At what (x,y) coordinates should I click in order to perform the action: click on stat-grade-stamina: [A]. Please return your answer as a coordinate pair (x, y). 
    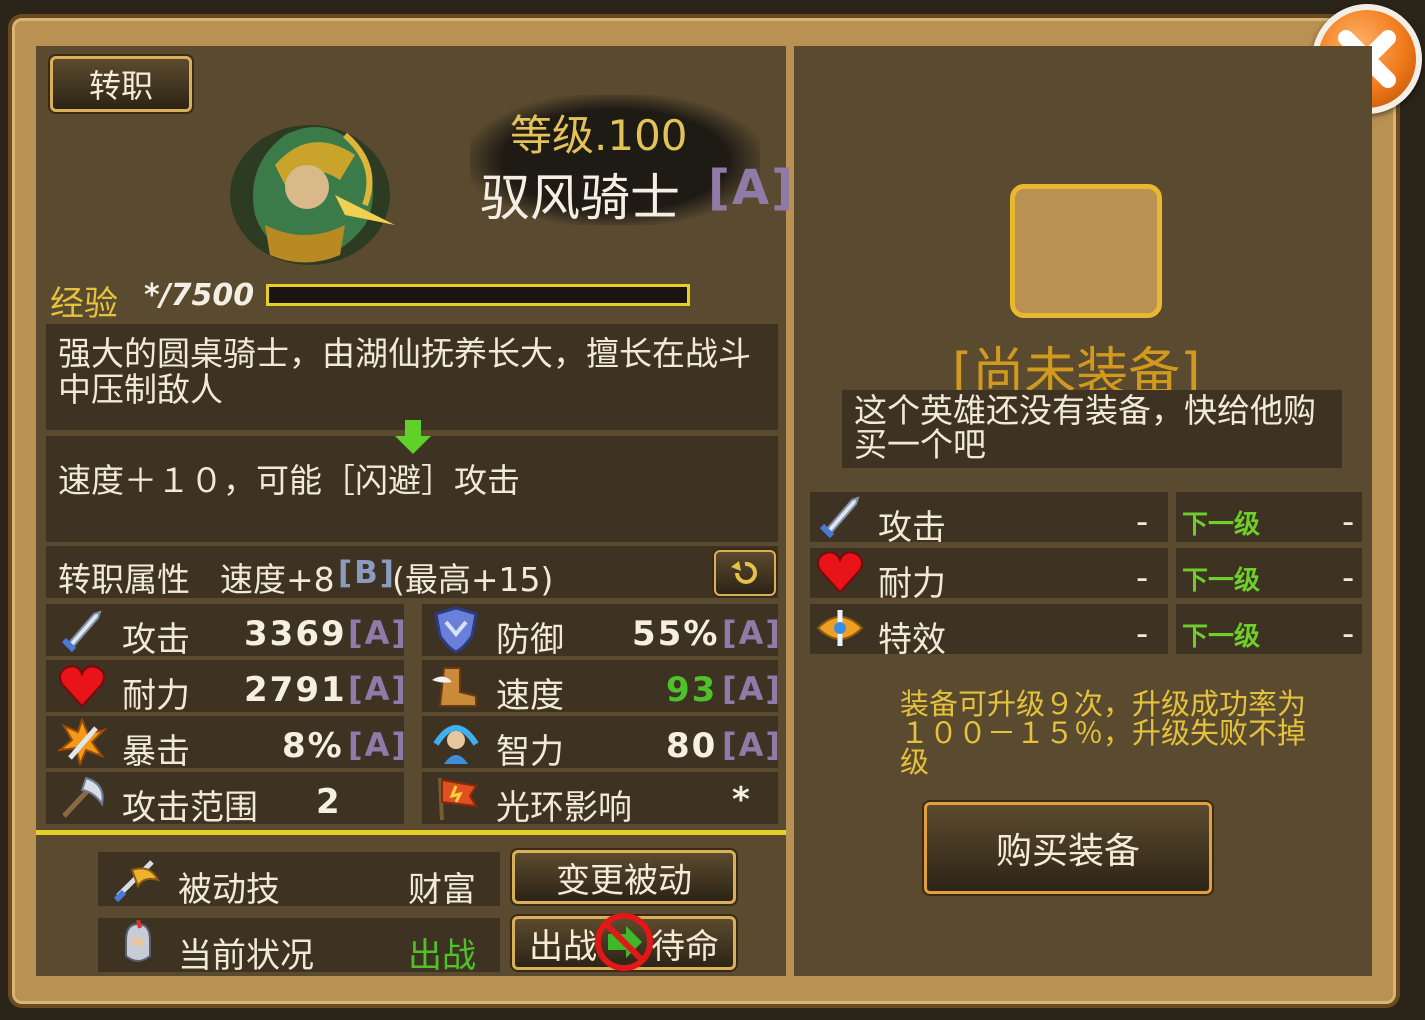
    Looking at the image, I should click on (378, 689).